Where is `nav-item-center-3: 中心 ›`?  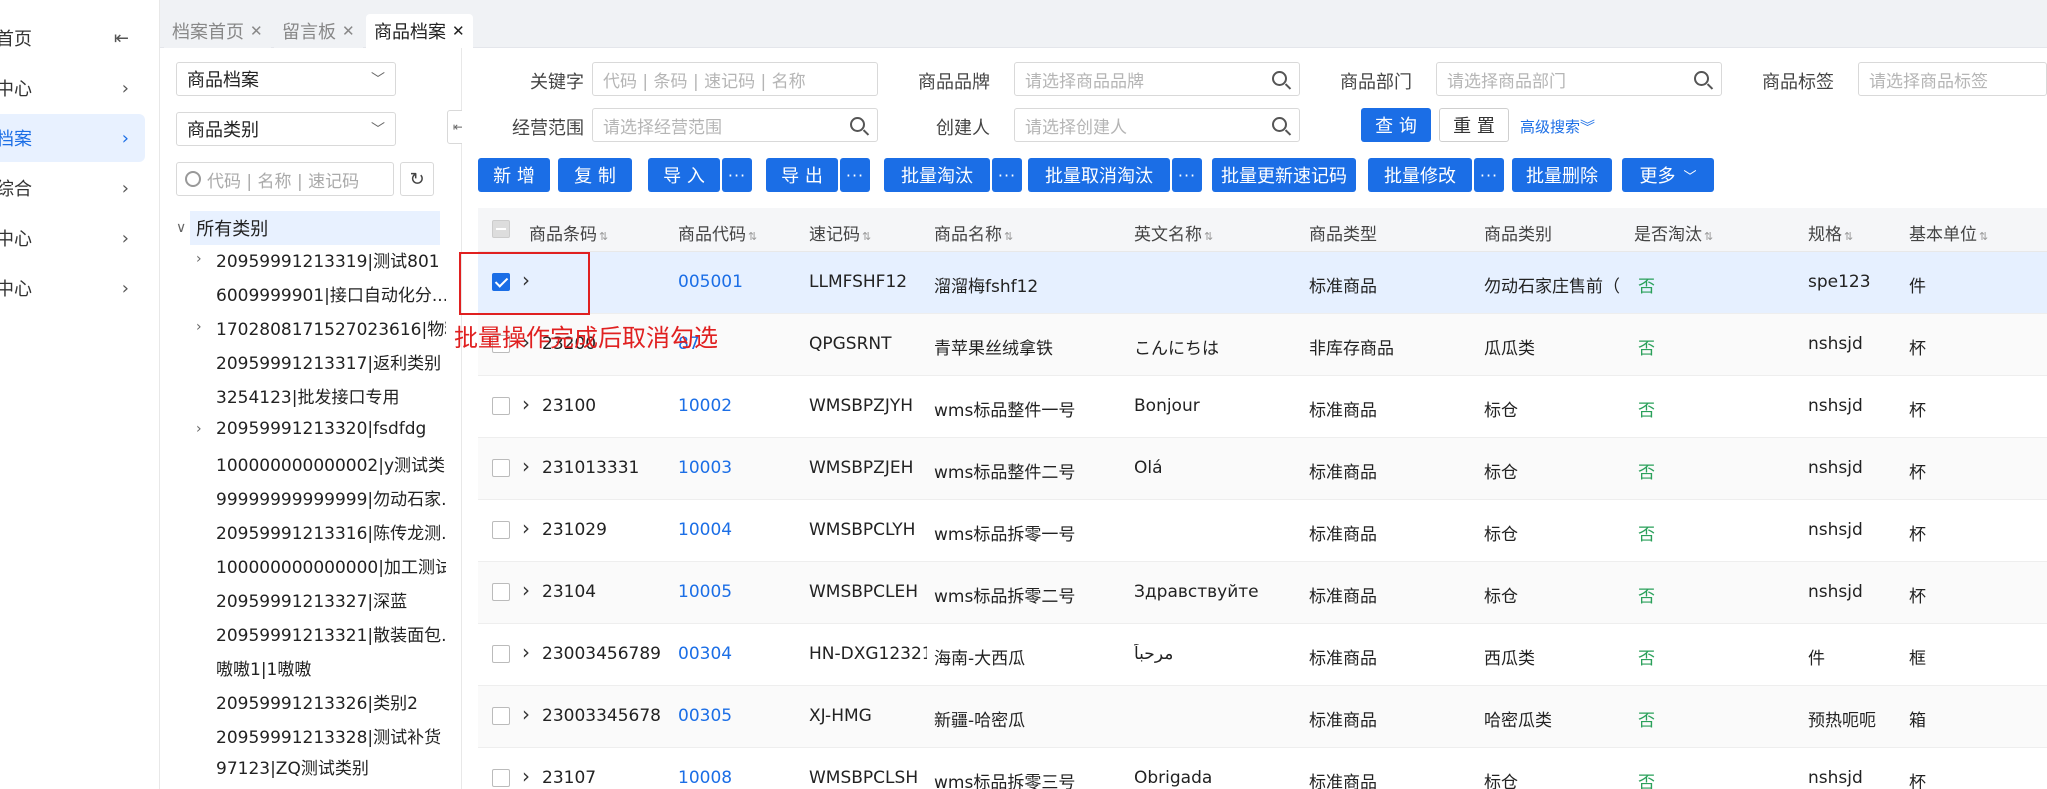 nav-item-center-3: 中心 › is located at coordinates (72, 288).